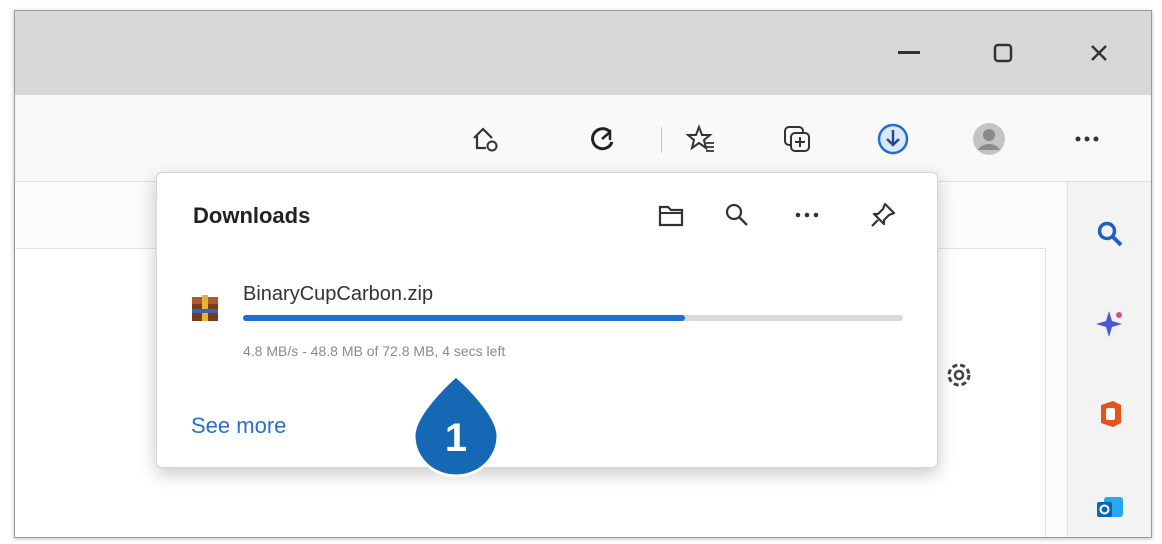 This screenshot has width=1162, height=544. I want to click on pin-icon, so click(883, 214).